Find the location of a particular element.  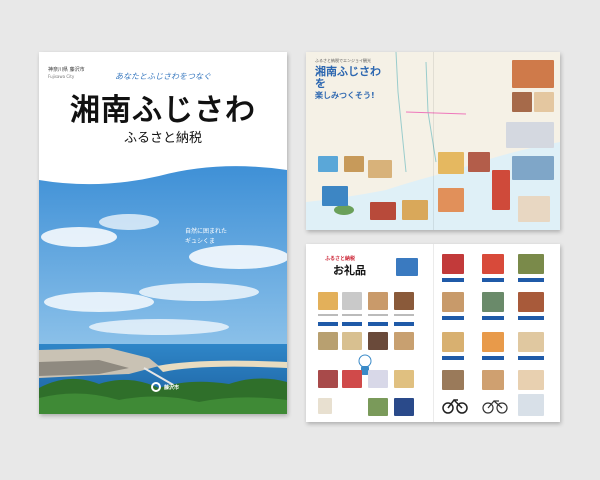

cover-tagline: あなたとふじさわをつなぐ is located at coordinates (163, 76).